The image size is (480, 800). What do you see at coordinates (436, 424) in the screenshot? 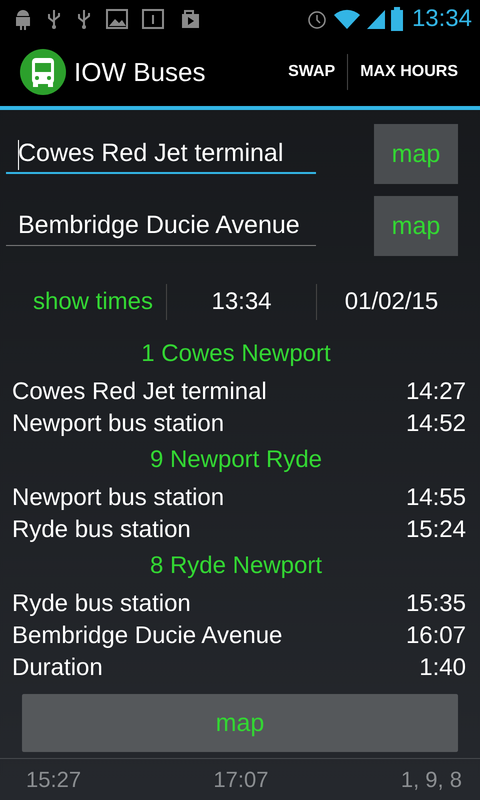
I see `stop-time: 14:52` at bounding box center [436, 424].